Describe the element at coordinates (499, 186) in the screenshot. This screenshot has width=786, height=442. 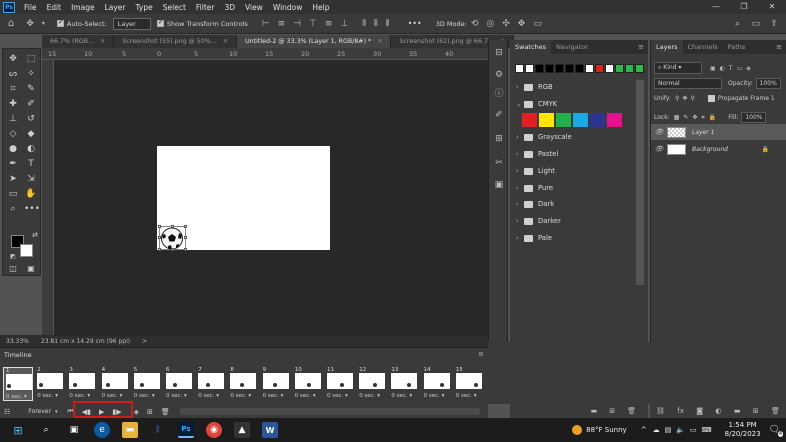
I see `paths-panel-icon: ▣` at that location.